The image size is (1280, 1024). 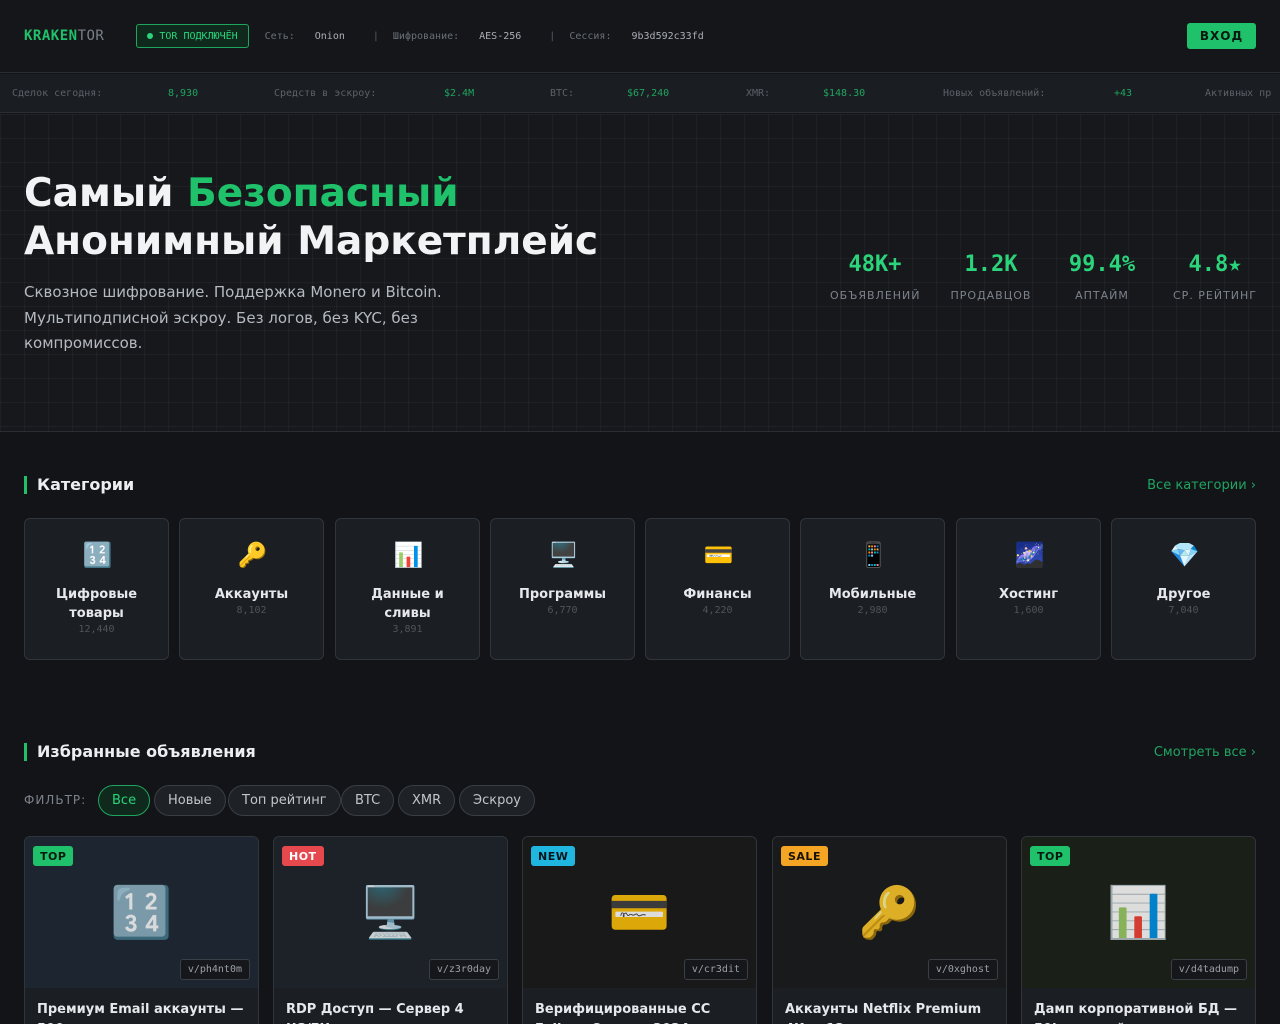 I want to click on featured-title: Избранные объявления, so click(x=140, y=752).